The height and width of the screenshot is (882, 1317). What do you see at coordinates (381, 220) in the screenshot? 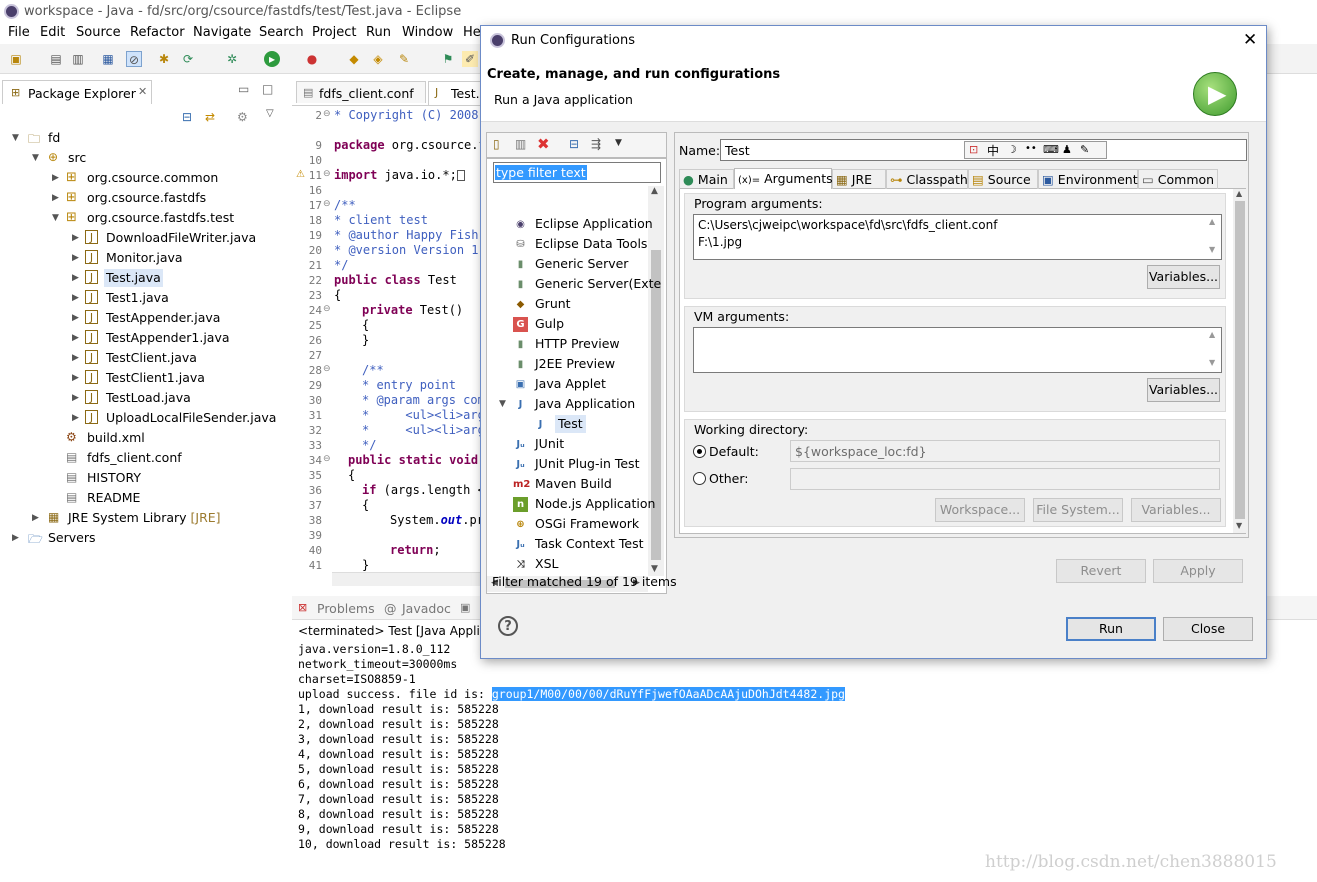
I see `code-line: * client test` at bounding box center [381, 220].